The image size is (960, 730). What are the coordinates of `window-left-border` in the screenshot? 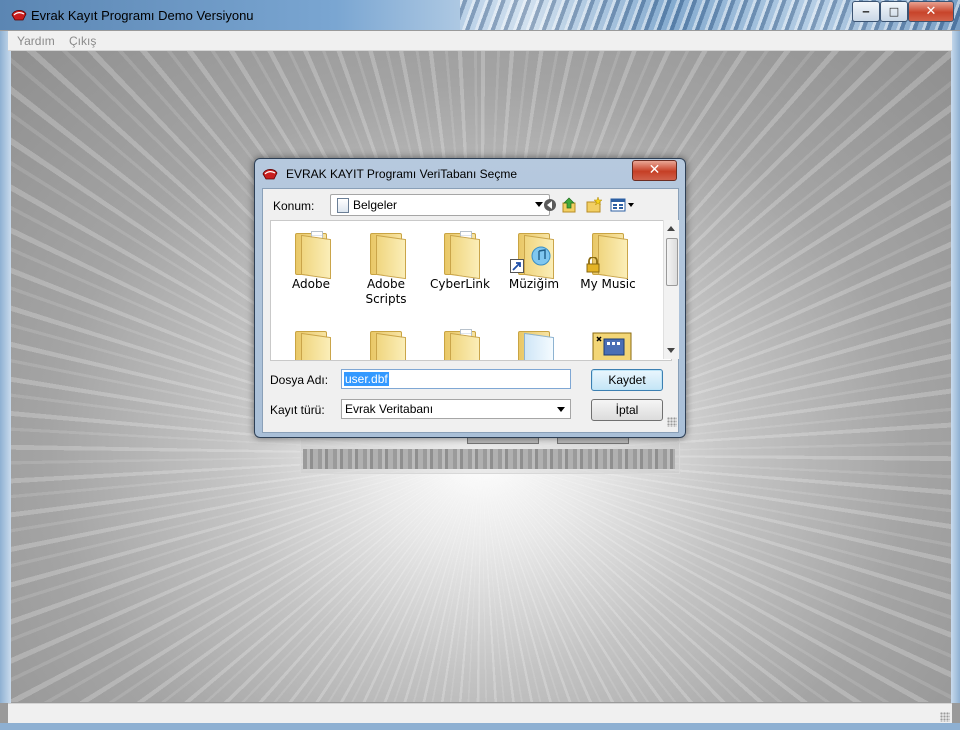 It's located at (5, 367).